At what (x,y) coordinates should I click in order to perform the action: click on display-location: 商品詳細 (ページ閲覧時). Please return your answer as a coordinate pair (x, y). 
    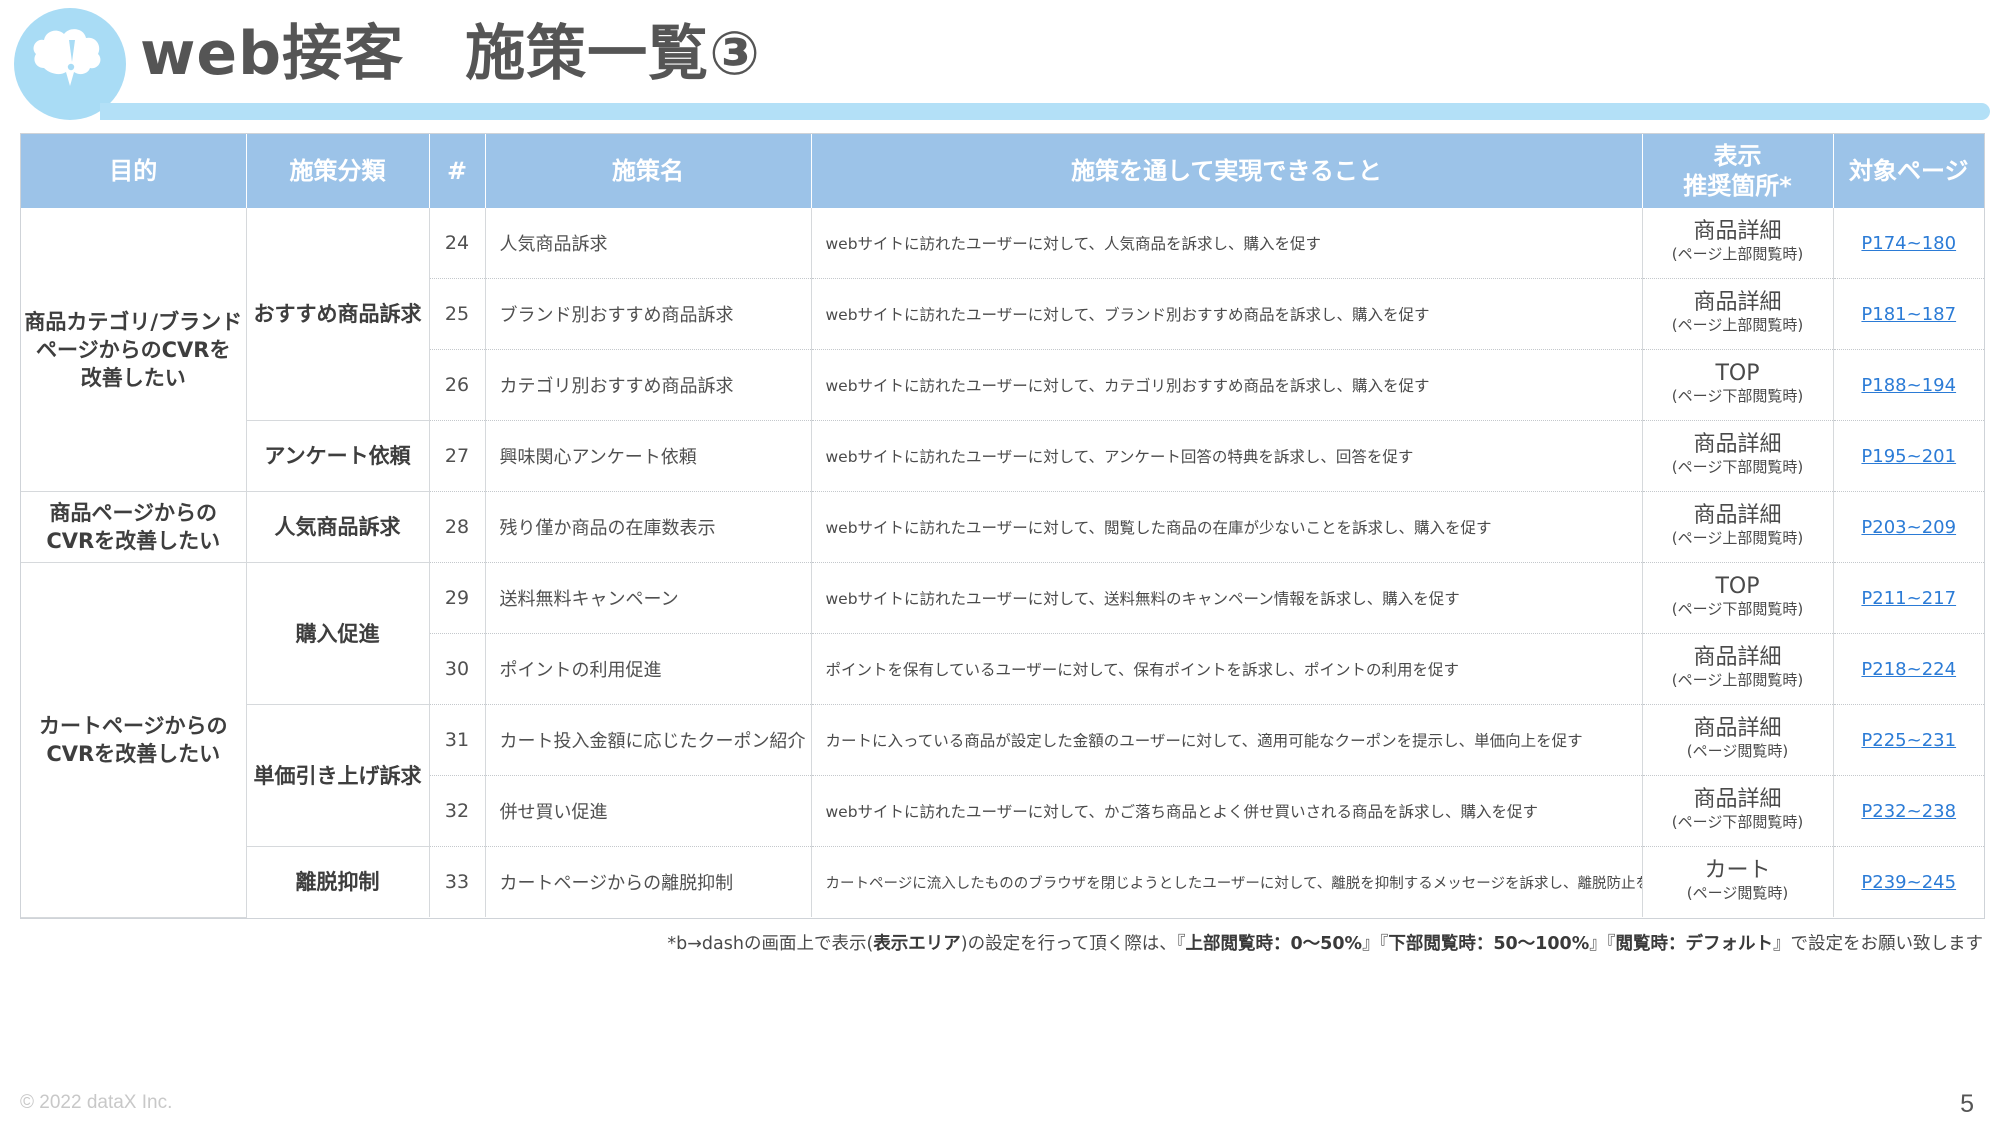
    Looking at the image, I should click on (1738, 740).